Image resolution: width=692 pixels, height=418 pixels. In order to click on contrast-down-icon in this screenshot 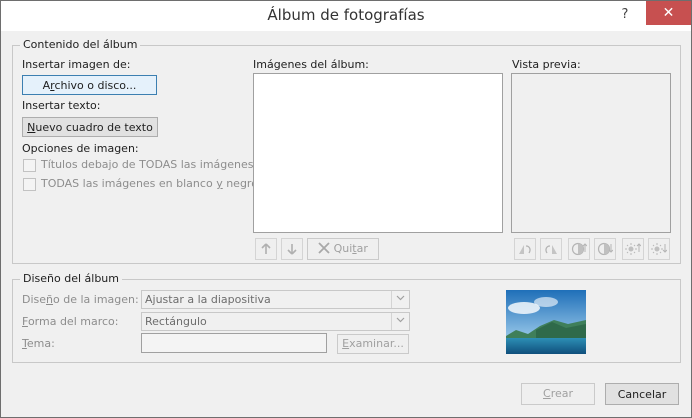, I will do `click(605, 249)`.